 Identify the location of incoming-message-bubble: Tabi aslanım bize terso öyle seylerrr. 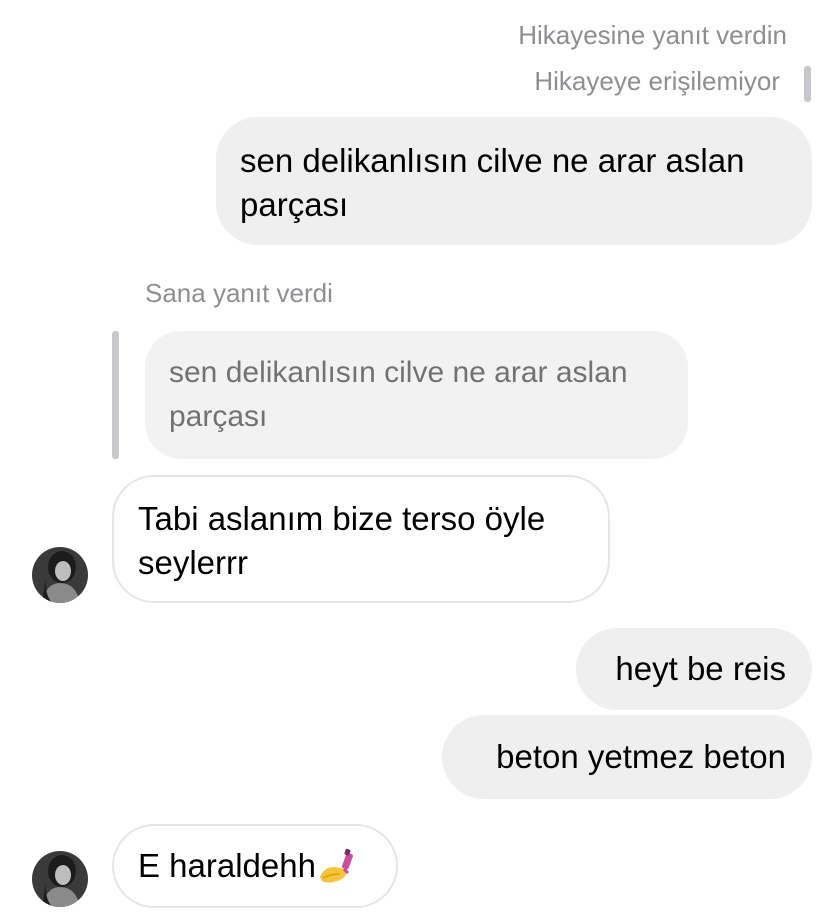
(361, 539).